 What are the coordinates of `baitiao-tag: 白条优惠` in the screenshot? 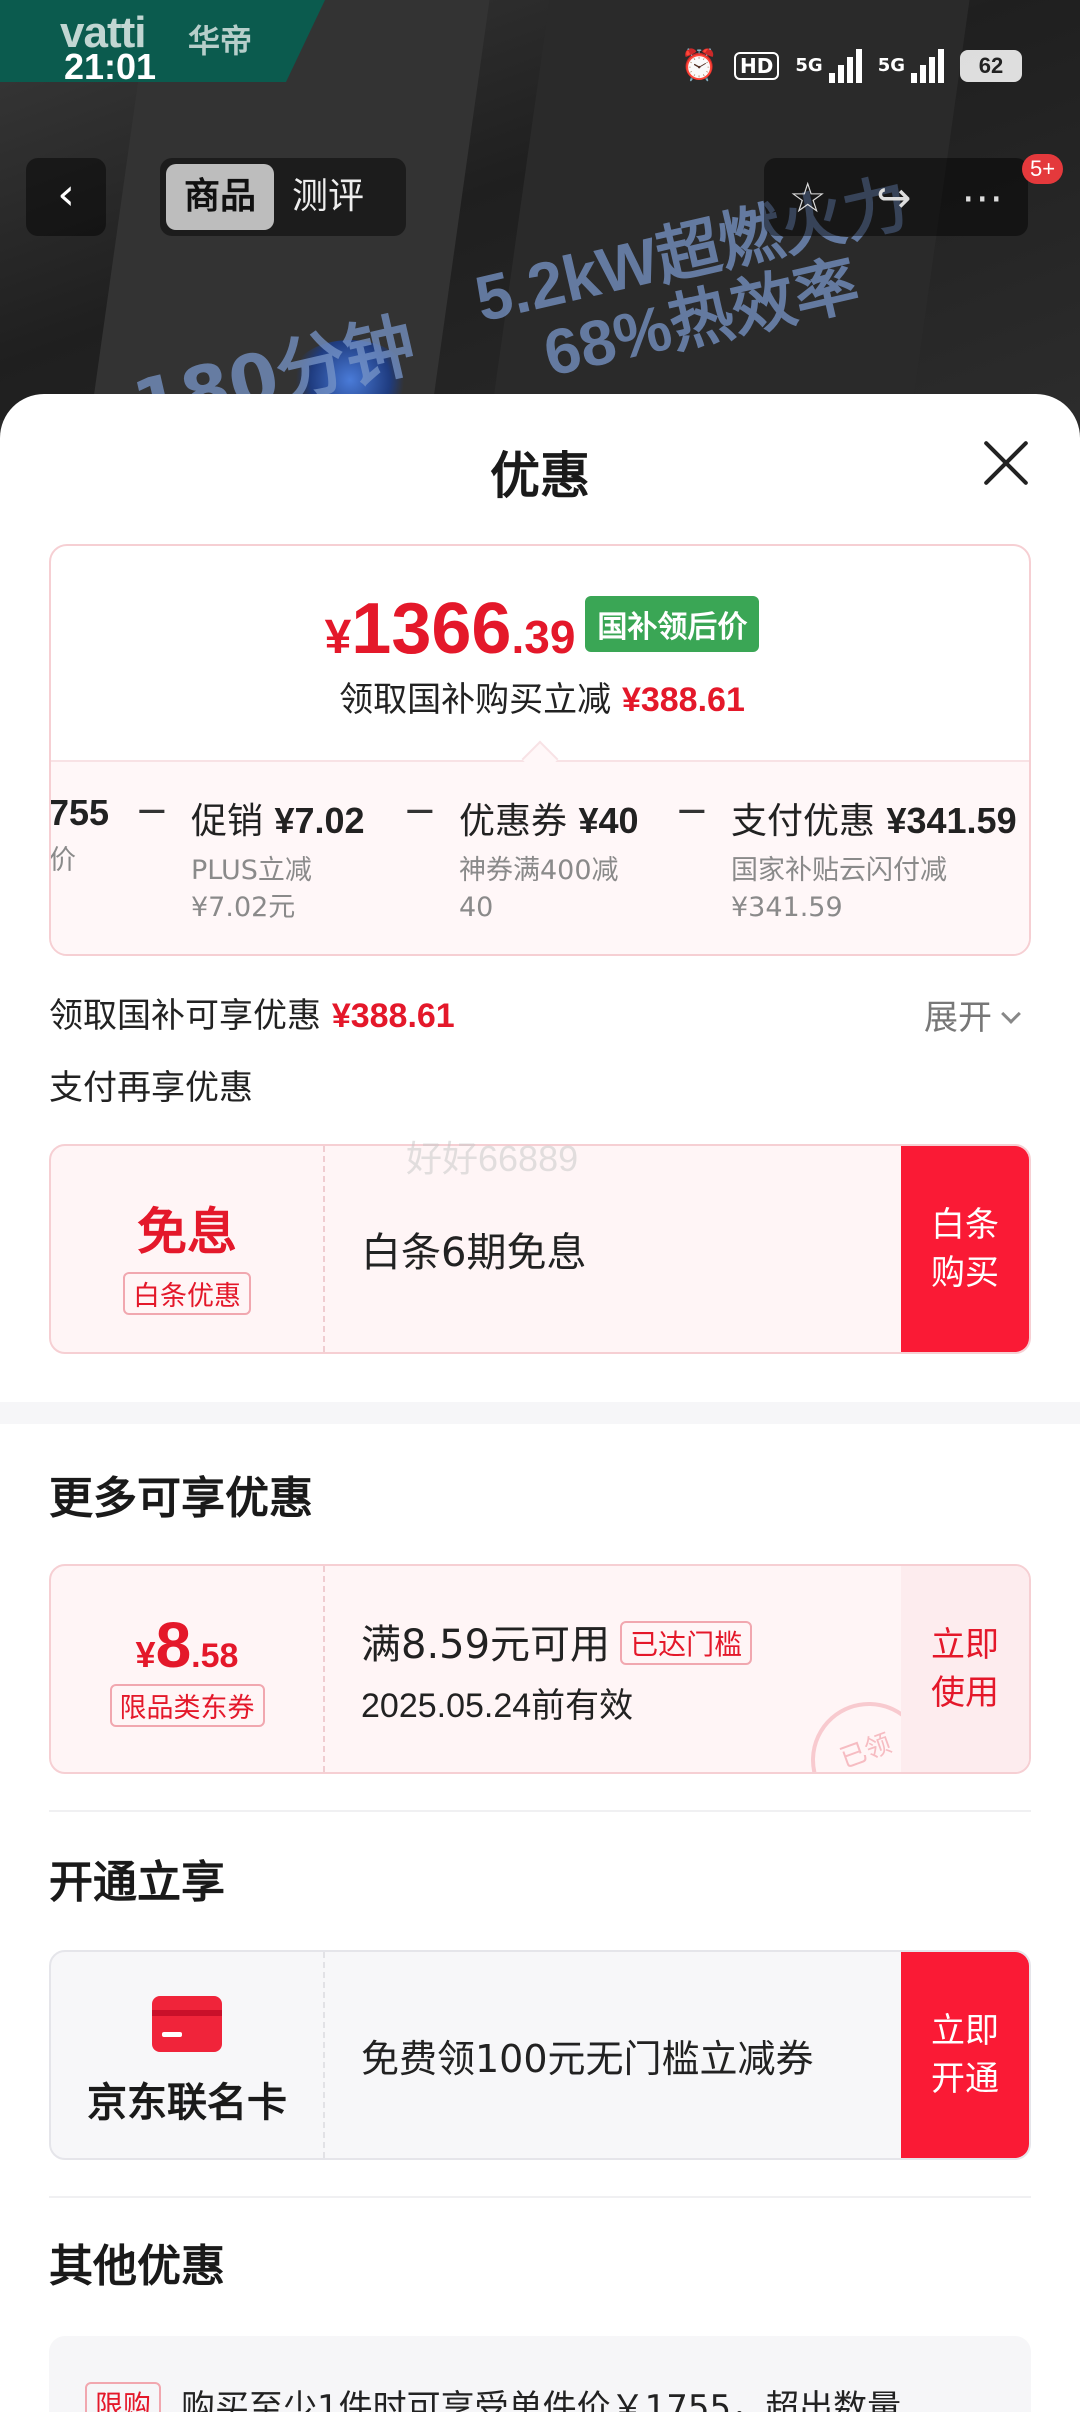 It's located at (187, 1293).